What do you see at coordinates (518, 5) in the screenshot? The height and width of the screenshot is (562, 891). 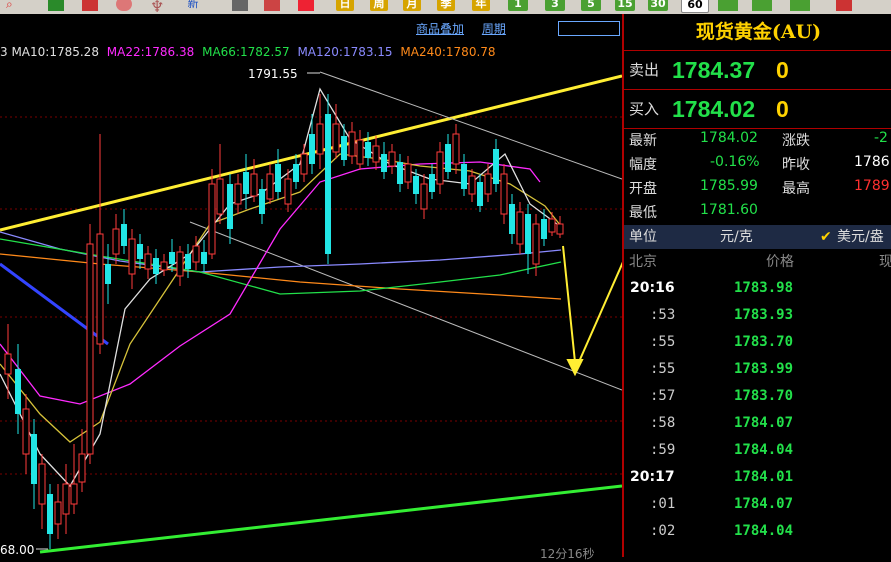 I see `period-1m-button: 1` at bounding box center [518, 5].